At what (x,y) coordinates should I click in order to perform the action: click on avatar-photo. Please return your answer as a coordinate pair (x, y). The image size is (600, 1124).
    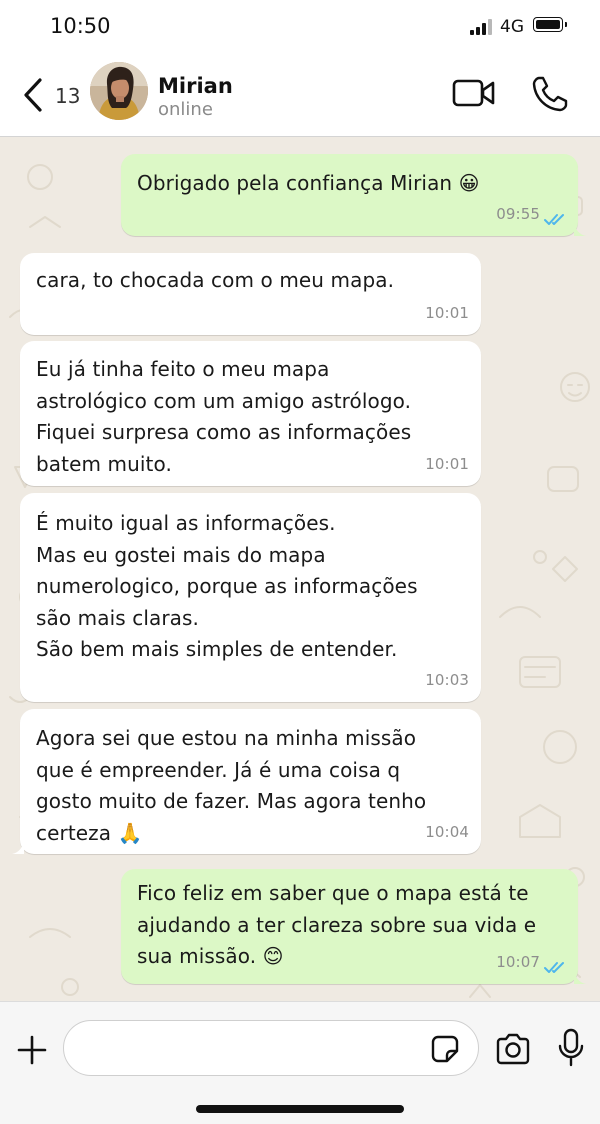
    Looking at the image, I should click on (119, 91).